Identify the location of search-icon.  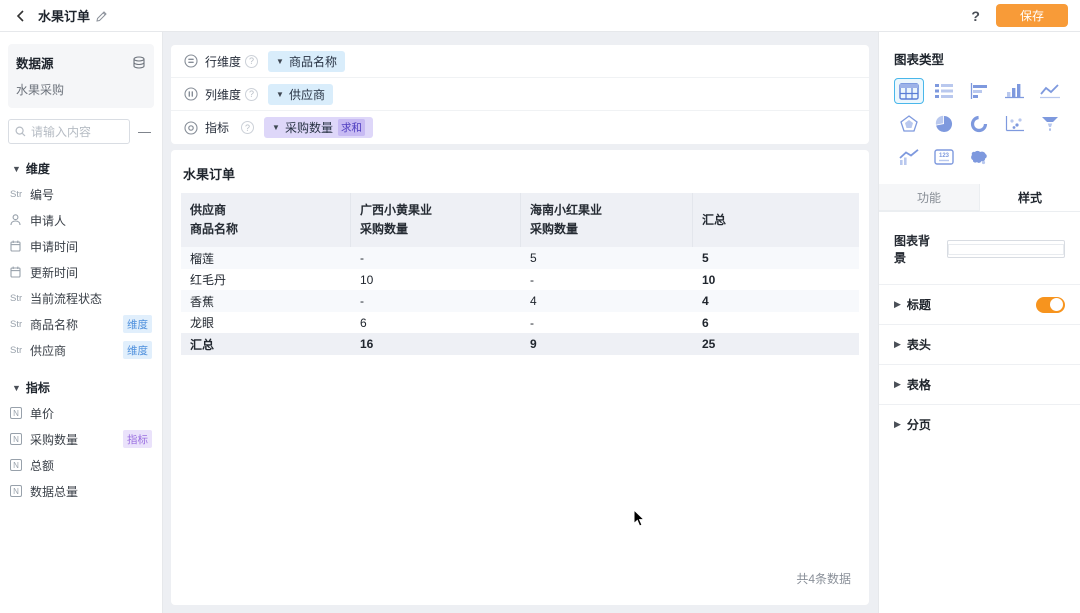
(20, 131).